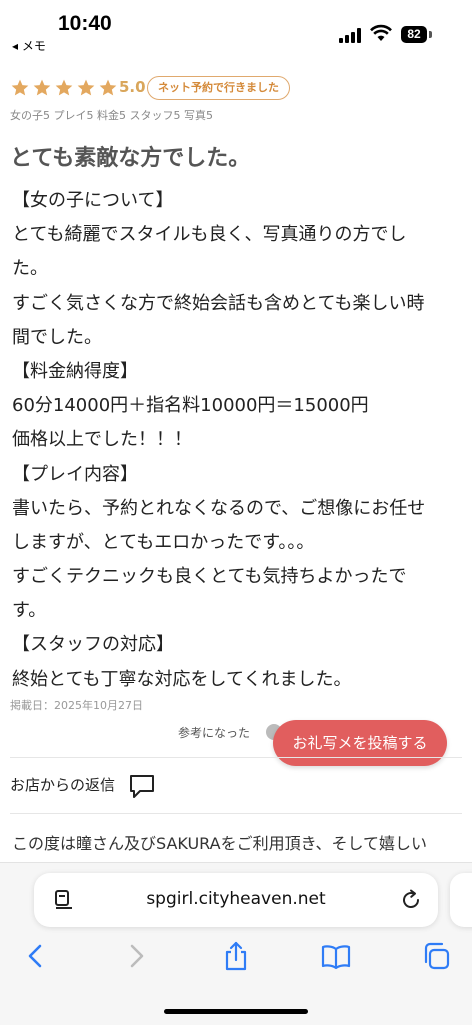 Image resolution: width=472 pixels, height=1025 pixels. I want to click on comment-icon, so click(142, 786).